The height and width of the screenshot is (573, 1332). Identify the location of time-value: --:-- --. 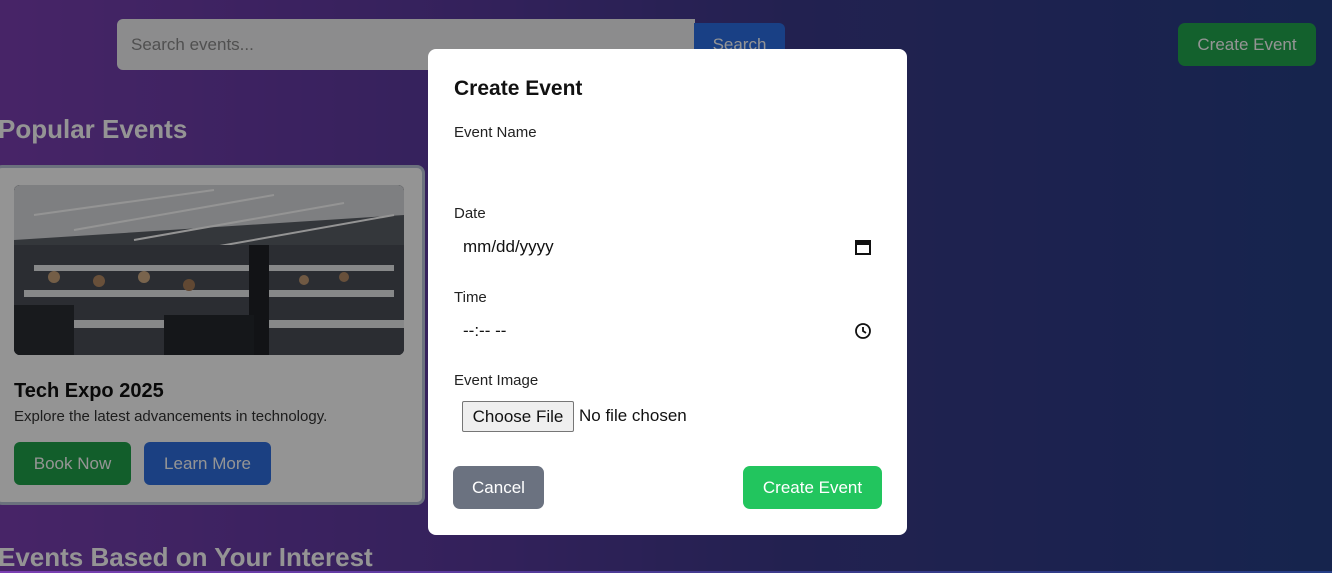
(485, 330).